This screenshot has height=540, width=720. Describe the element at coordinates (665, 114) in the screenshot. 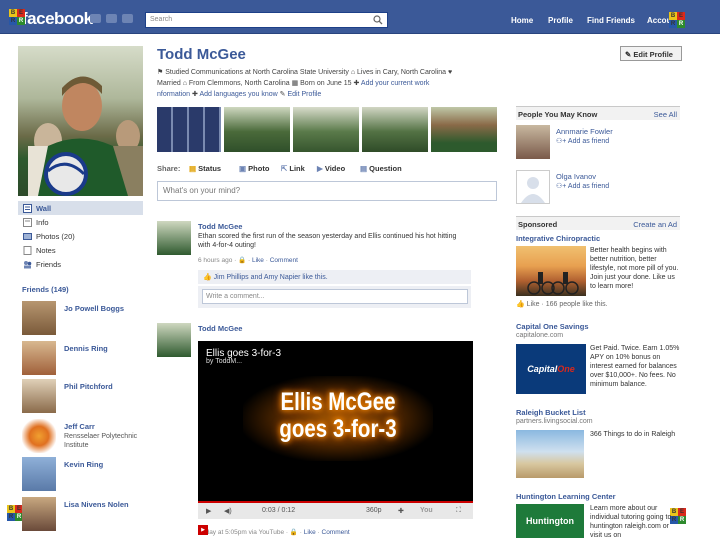

I see `pymk-see-all-link: See All` at that location.